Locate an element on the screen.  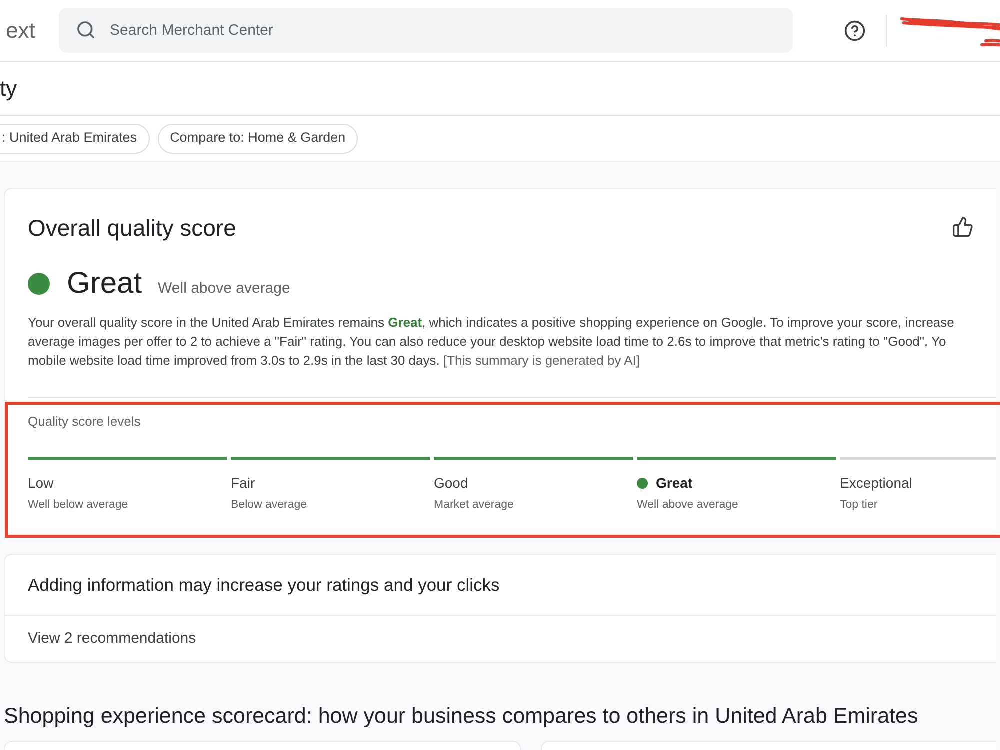
level-caption: Market average is located at coordinates (474, 505).